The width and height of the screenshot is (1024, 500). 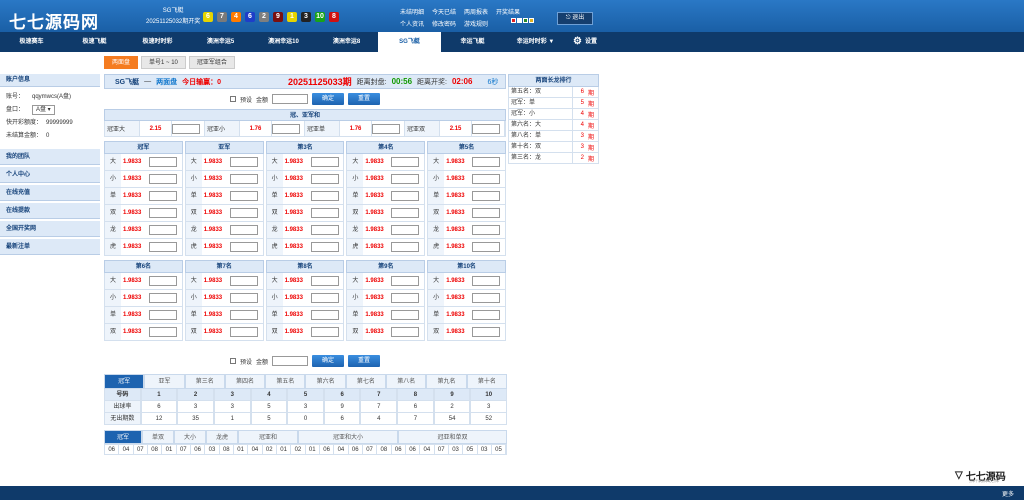 What do you see at coordinates (220, 42) in the screenshot?
I see `nav-item: 澳洲幸运5` at bounding box center [220, 42].